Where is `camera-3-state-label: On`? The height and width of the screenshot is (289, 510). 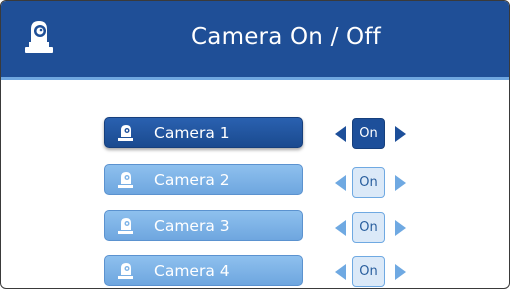 camera-3-state-label: On is located at coordinates (368, 227).